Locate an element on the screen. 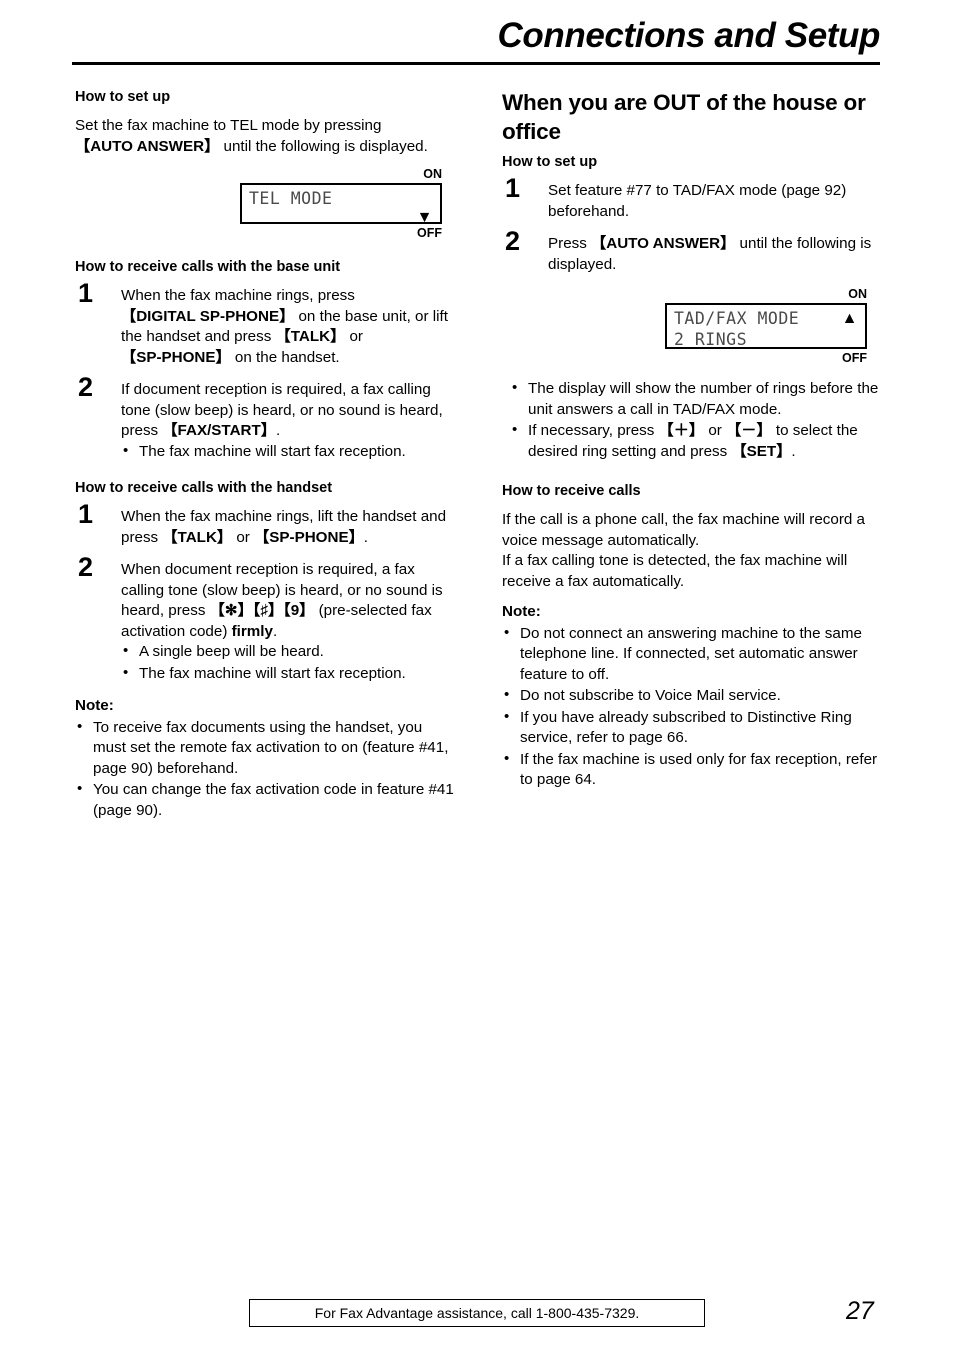  lcd-display-tel-mode: ON TEL MODE ▼ OFF is located at coordinates (341, 203).